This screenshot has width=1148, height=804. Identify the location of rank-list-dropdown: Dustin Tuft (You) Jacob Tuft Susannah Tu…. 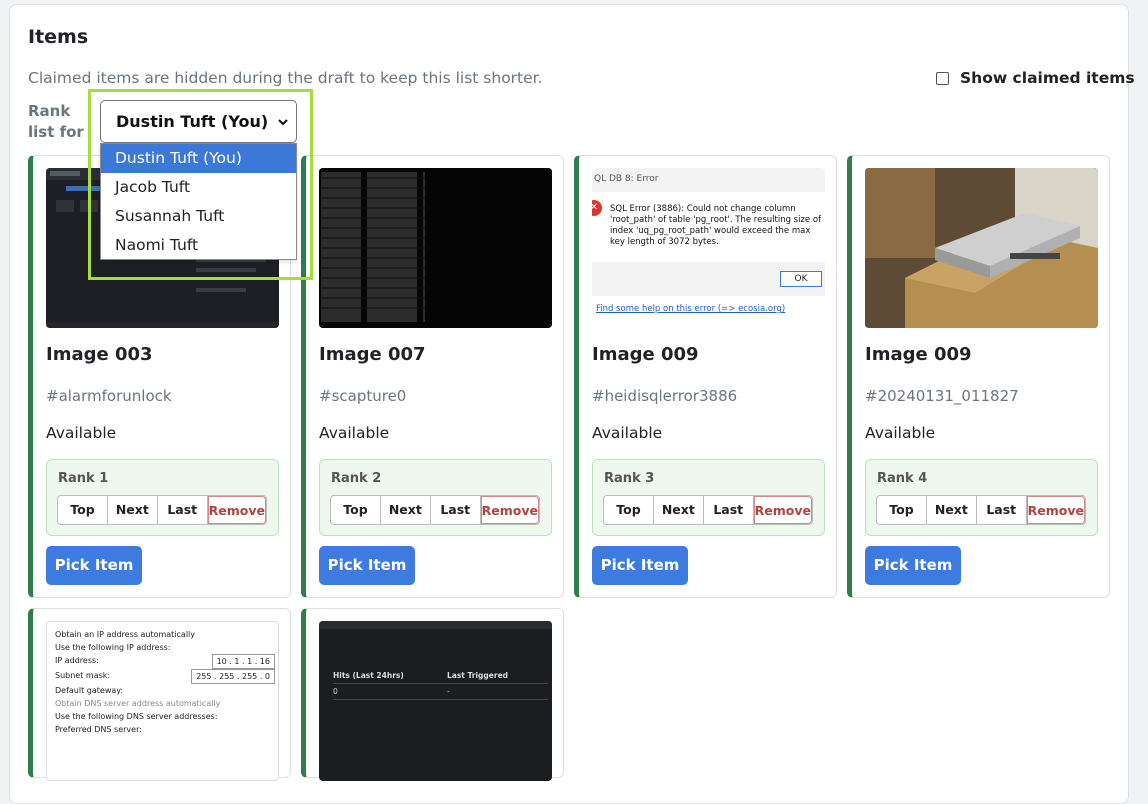
(198, 201).